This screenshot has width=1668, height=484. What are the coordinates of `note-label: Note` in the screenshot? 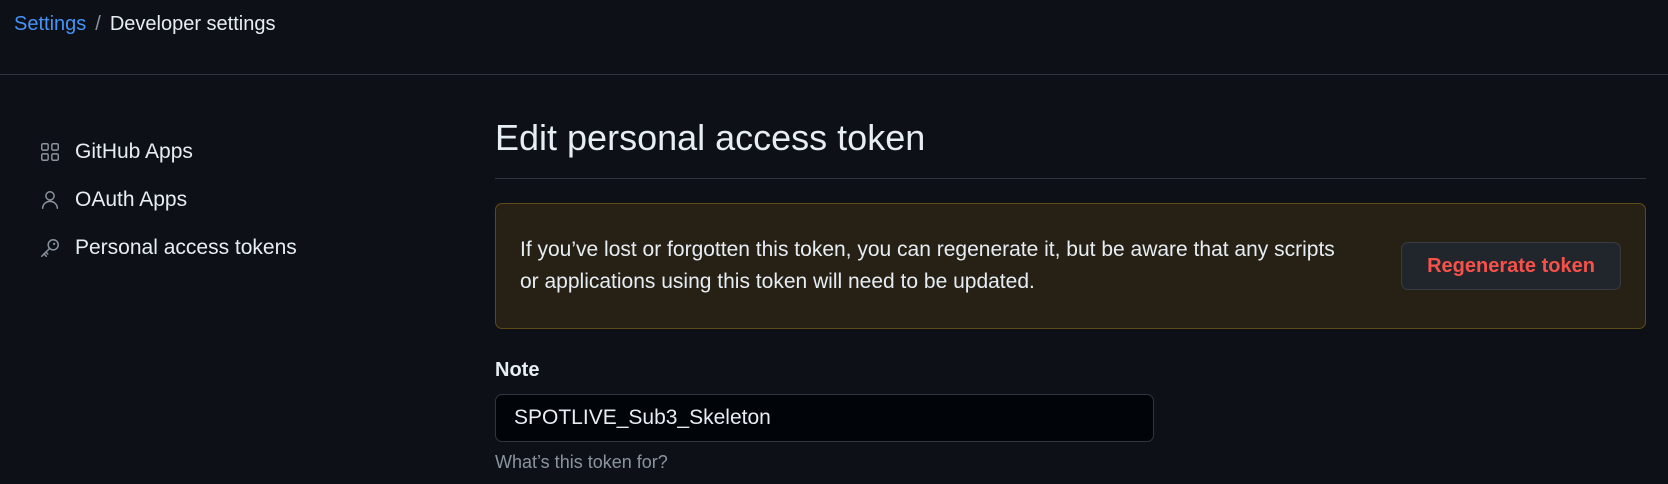 It's located at (517, 370).